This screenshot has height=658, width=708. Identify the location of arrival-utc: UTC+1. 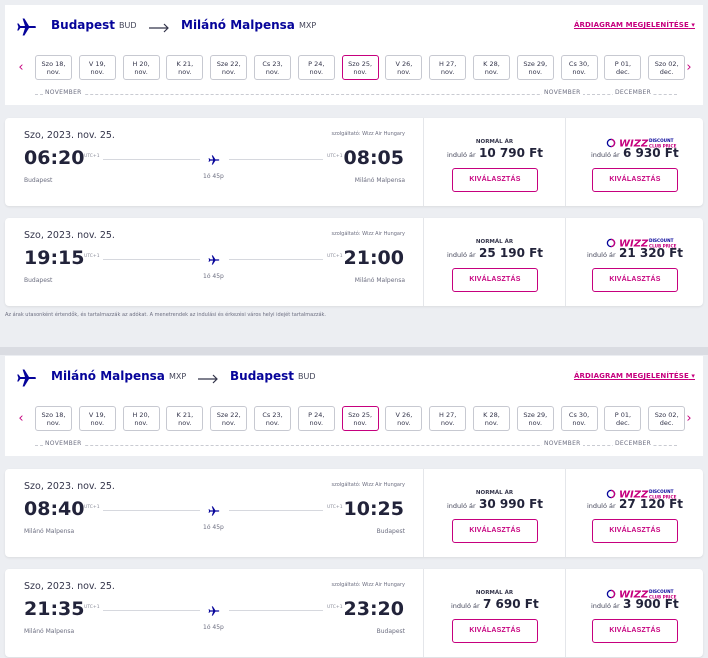
(335, 507).